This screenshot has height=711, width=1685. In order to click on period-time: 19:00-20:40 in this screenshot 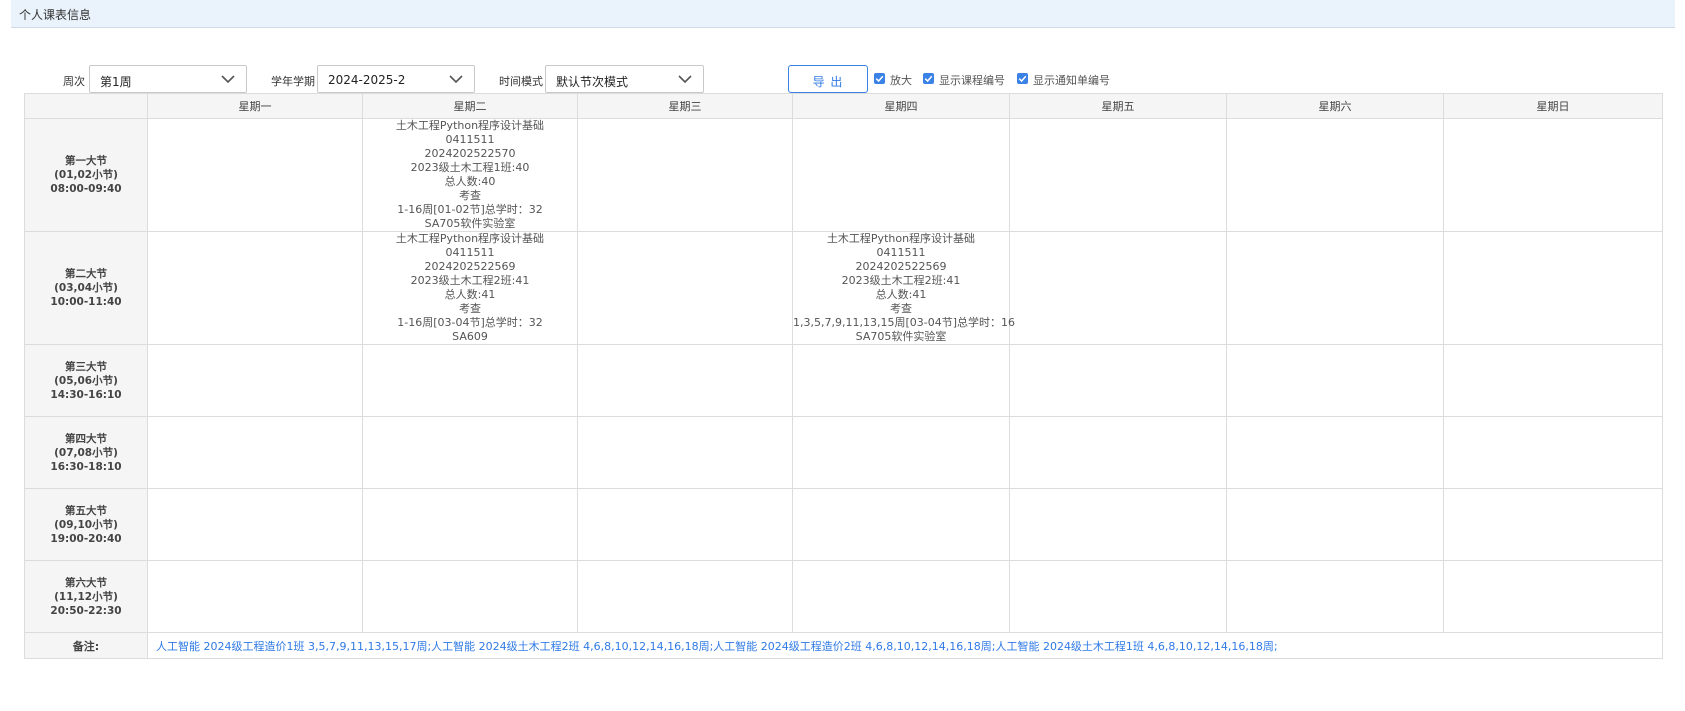, I will do `click(86, 538)`.